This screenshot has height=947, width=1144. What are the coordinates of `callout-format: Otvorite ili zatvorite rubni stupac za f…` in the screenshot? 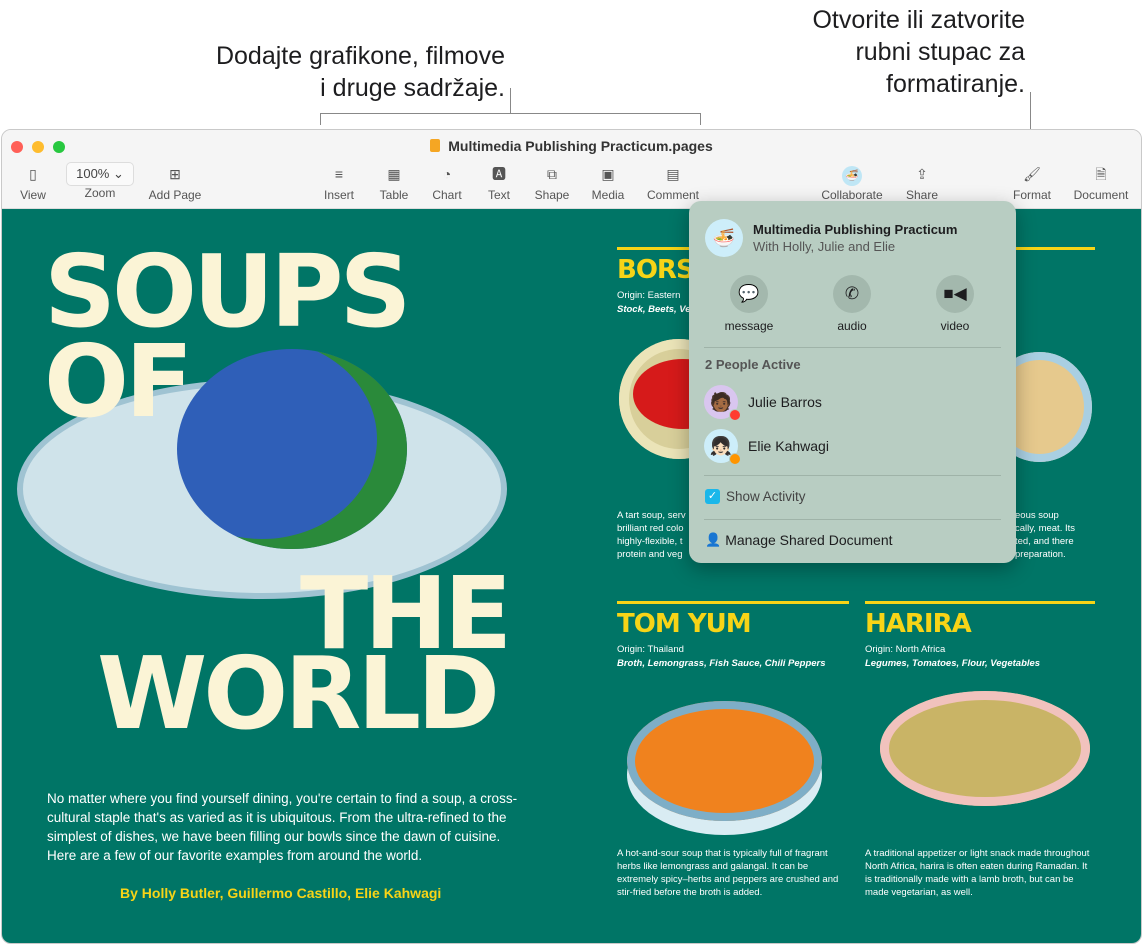 It's located at (862, 52).